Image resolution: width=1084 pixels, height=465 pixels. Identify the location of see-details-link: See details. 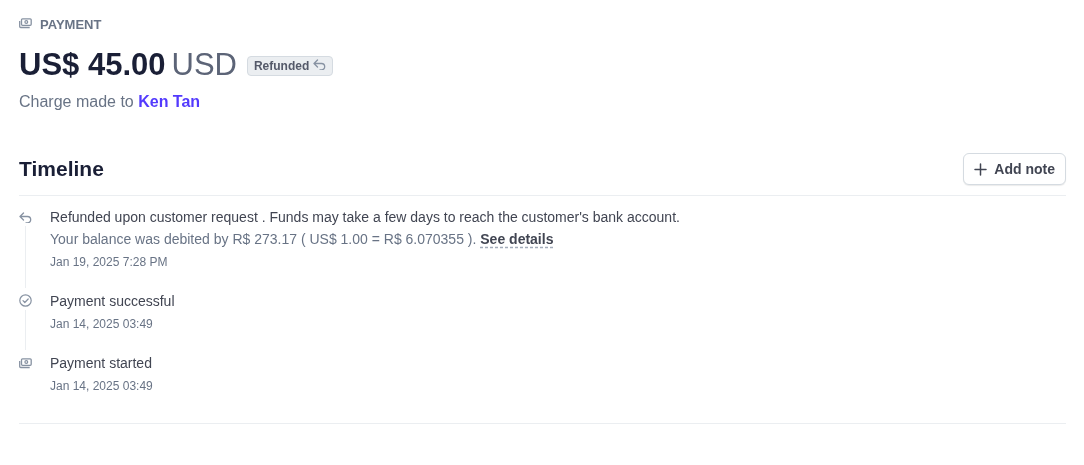
(517, 239).